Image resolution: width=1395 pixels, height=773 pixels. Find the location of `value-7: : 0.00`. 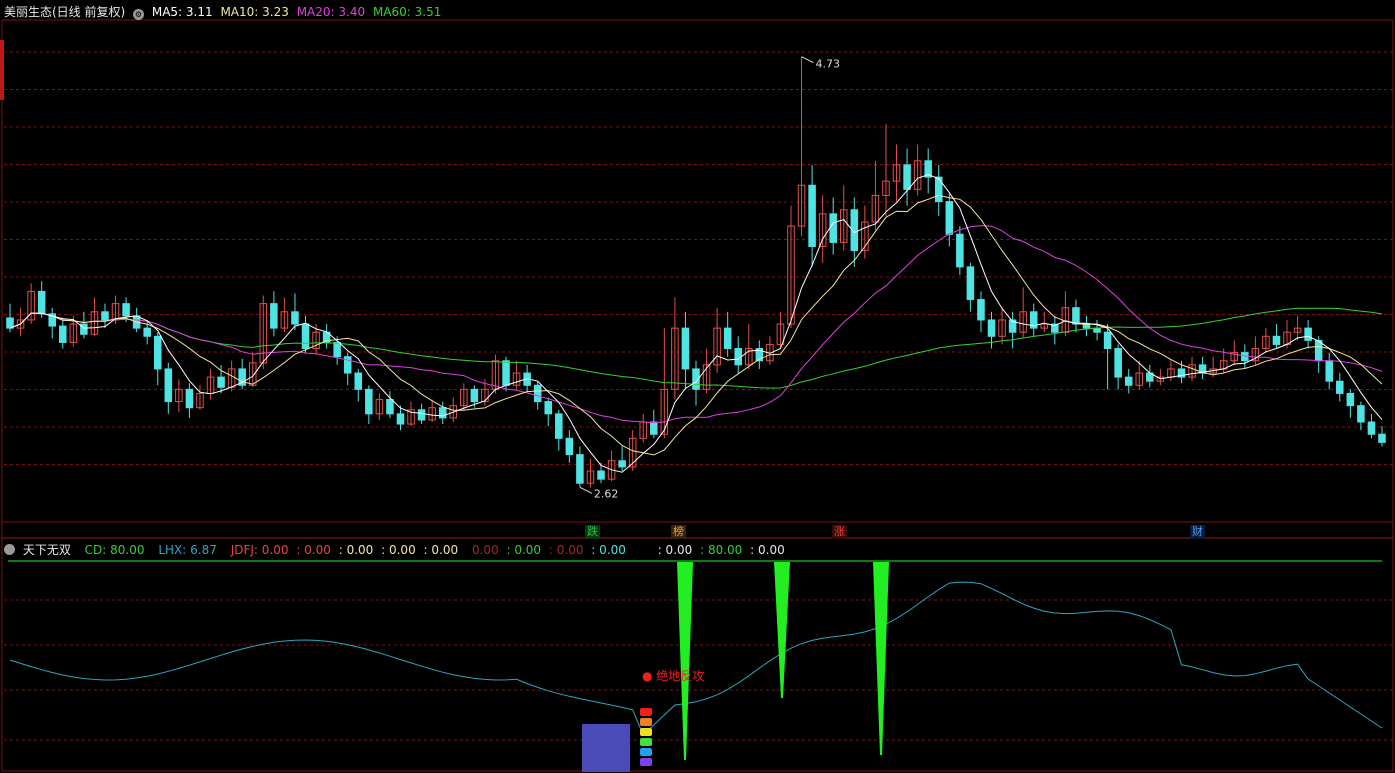

value-7: : 0.00 is located at coordinates (566, 550).